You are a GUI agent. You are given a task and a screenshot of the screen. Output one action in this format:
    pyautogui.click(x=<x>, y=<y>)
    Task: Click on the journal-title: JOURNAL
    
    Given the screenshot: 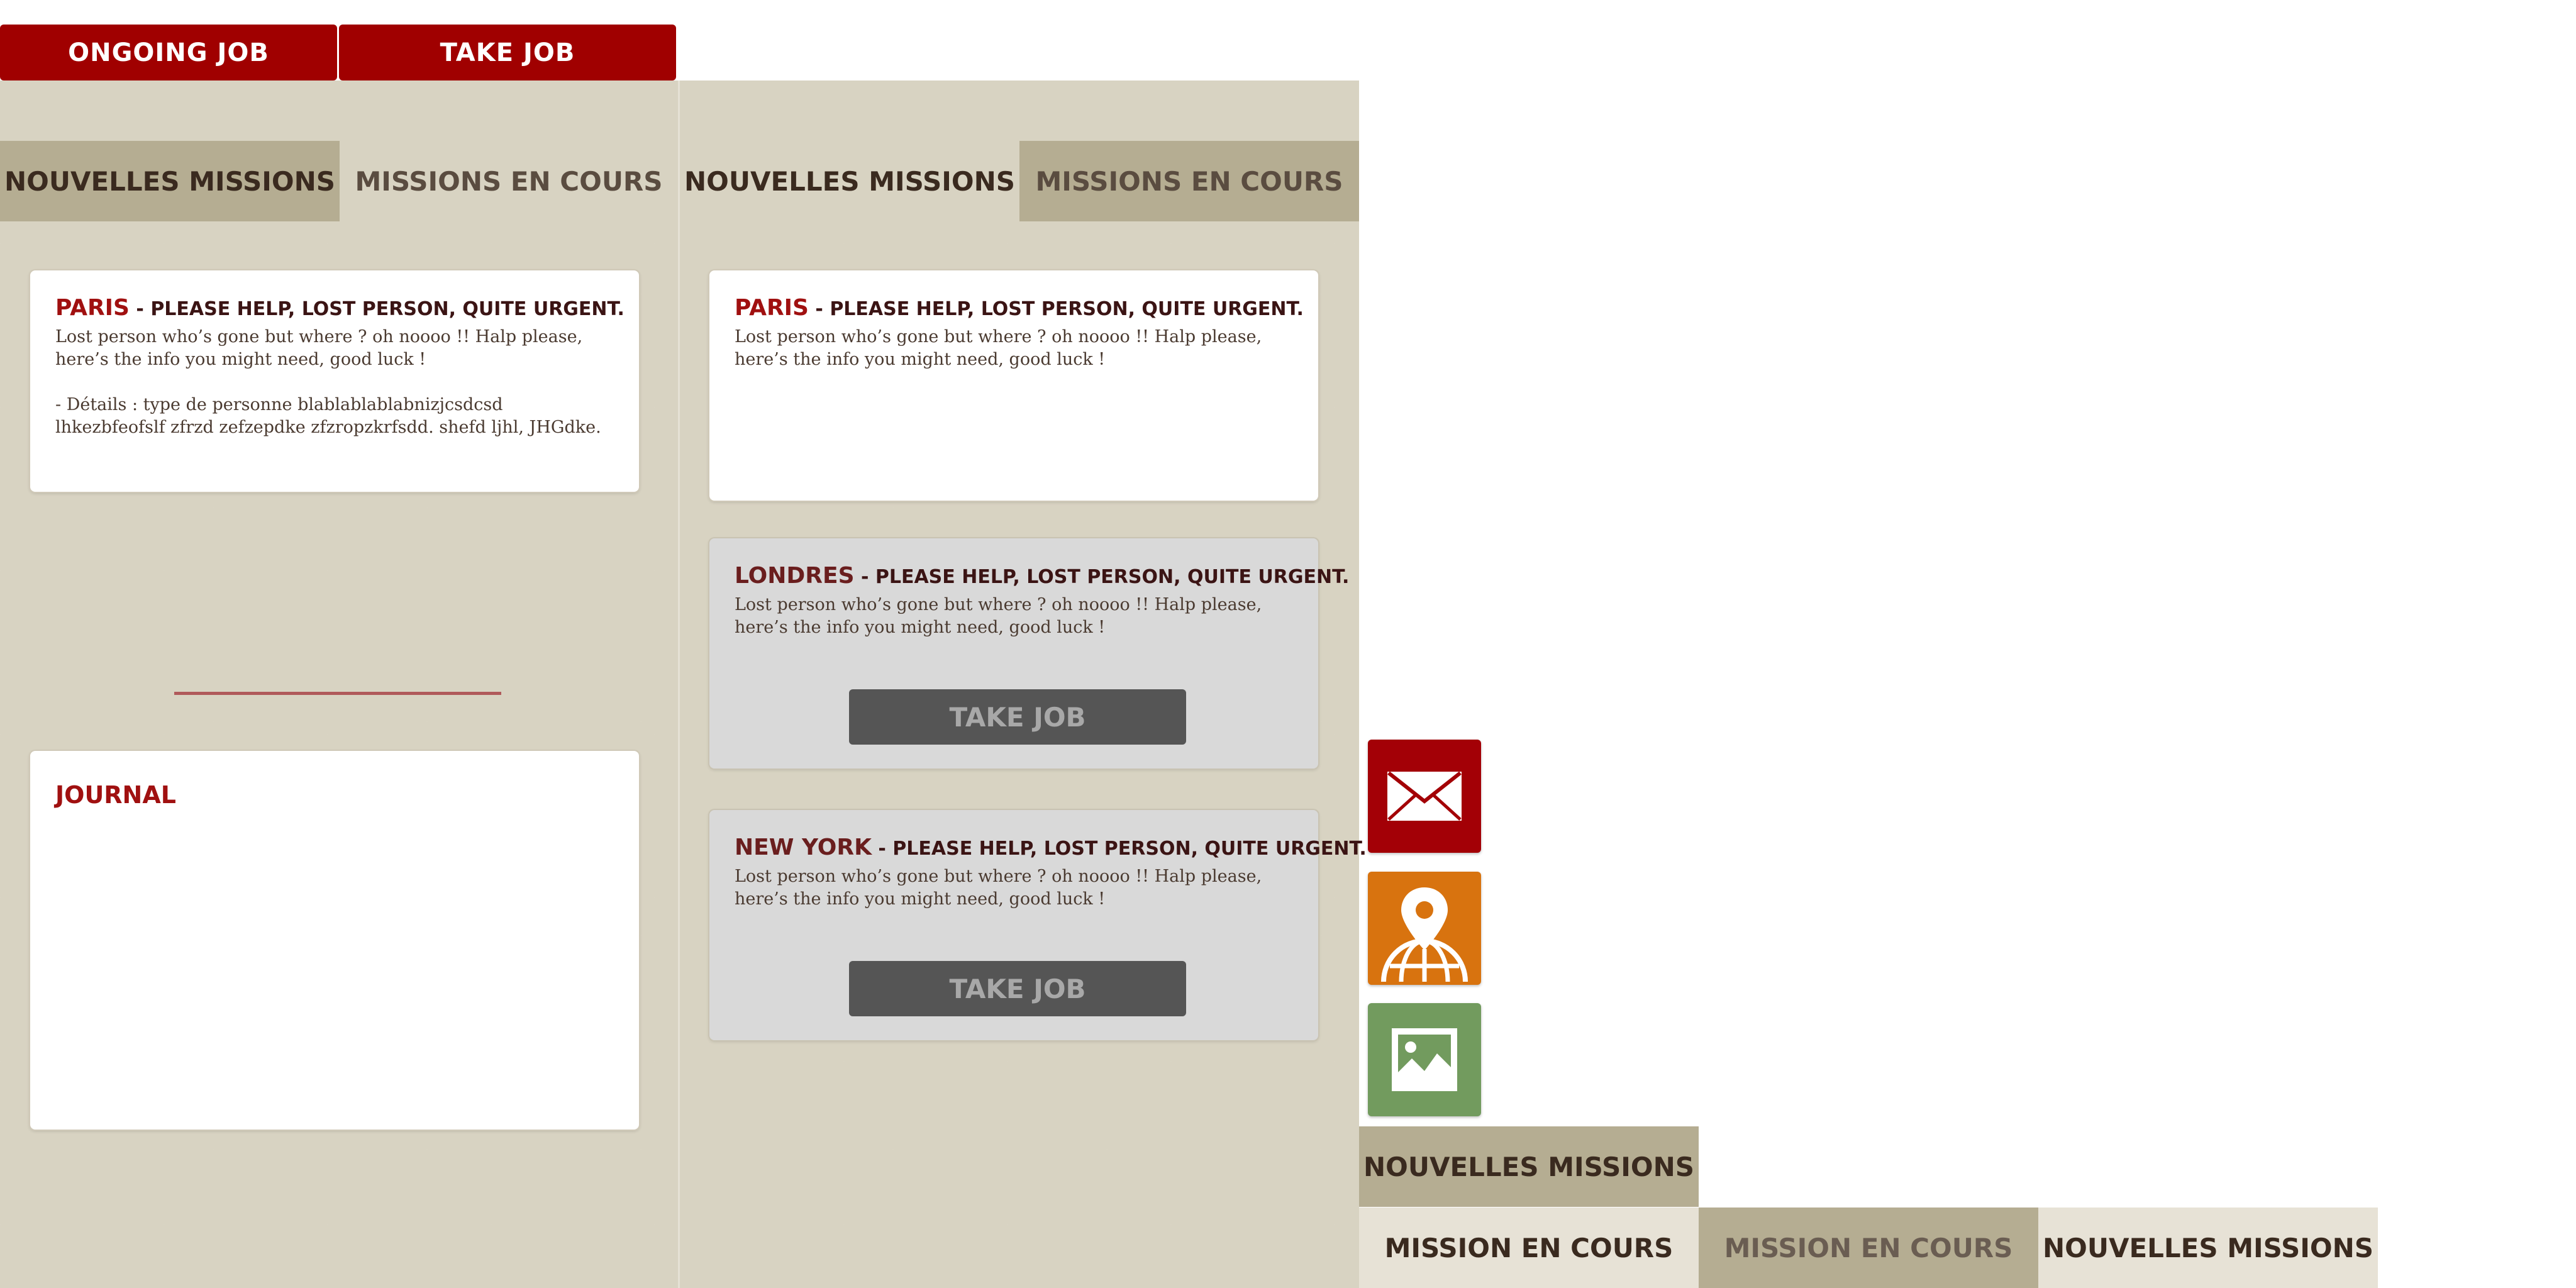 What is the action you would take?
    pyautogui.click(x=115, y=795)
    